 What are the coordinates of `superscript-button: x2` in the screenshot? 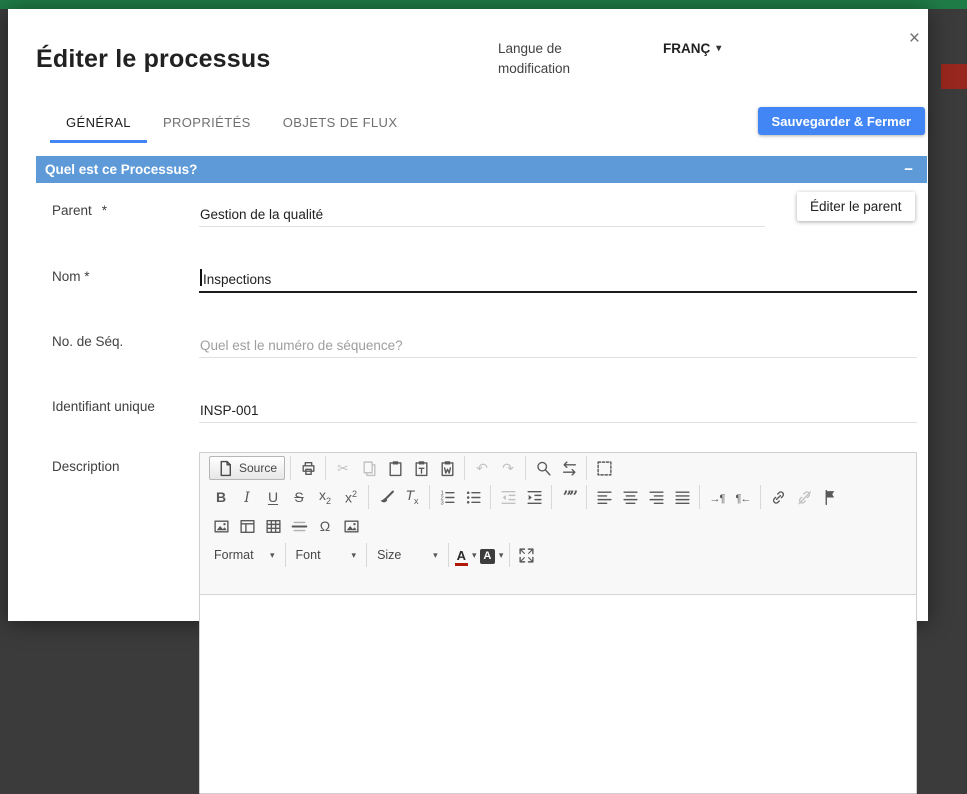 It's located at (351, 497).